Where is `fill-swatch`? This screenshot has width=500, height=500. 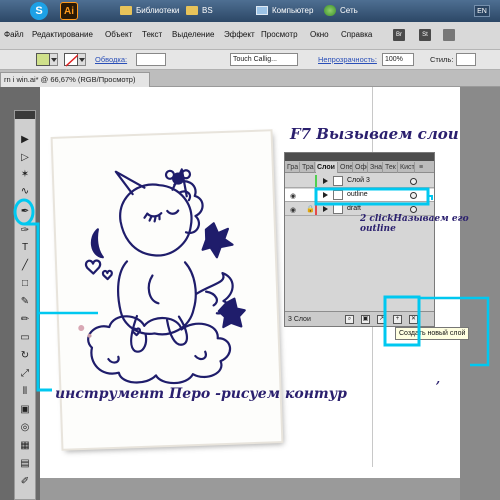
fill-swatch is located at coordinates (43, 59).